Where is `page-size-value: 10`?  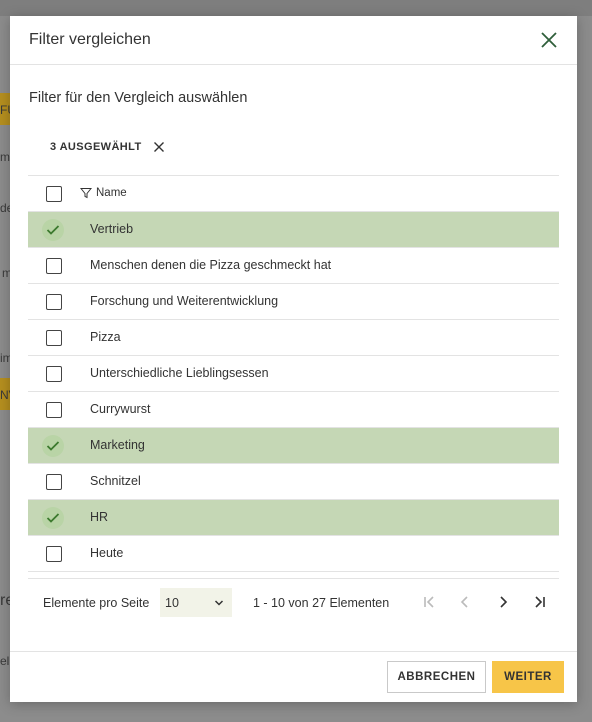
page-size-value: 10 is located at coordinates (172, 603).